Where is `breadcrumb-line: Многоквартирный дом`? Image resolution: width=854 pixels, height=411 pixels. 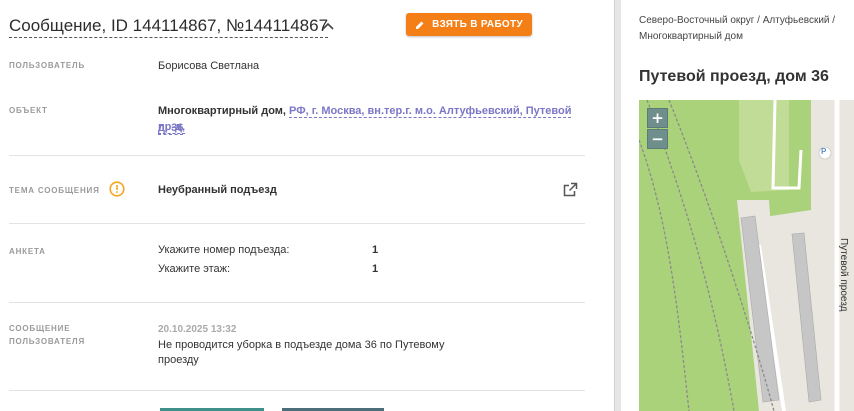
breadcrumb-line: Многоквартирный дом is located at coordinates (744, 37).